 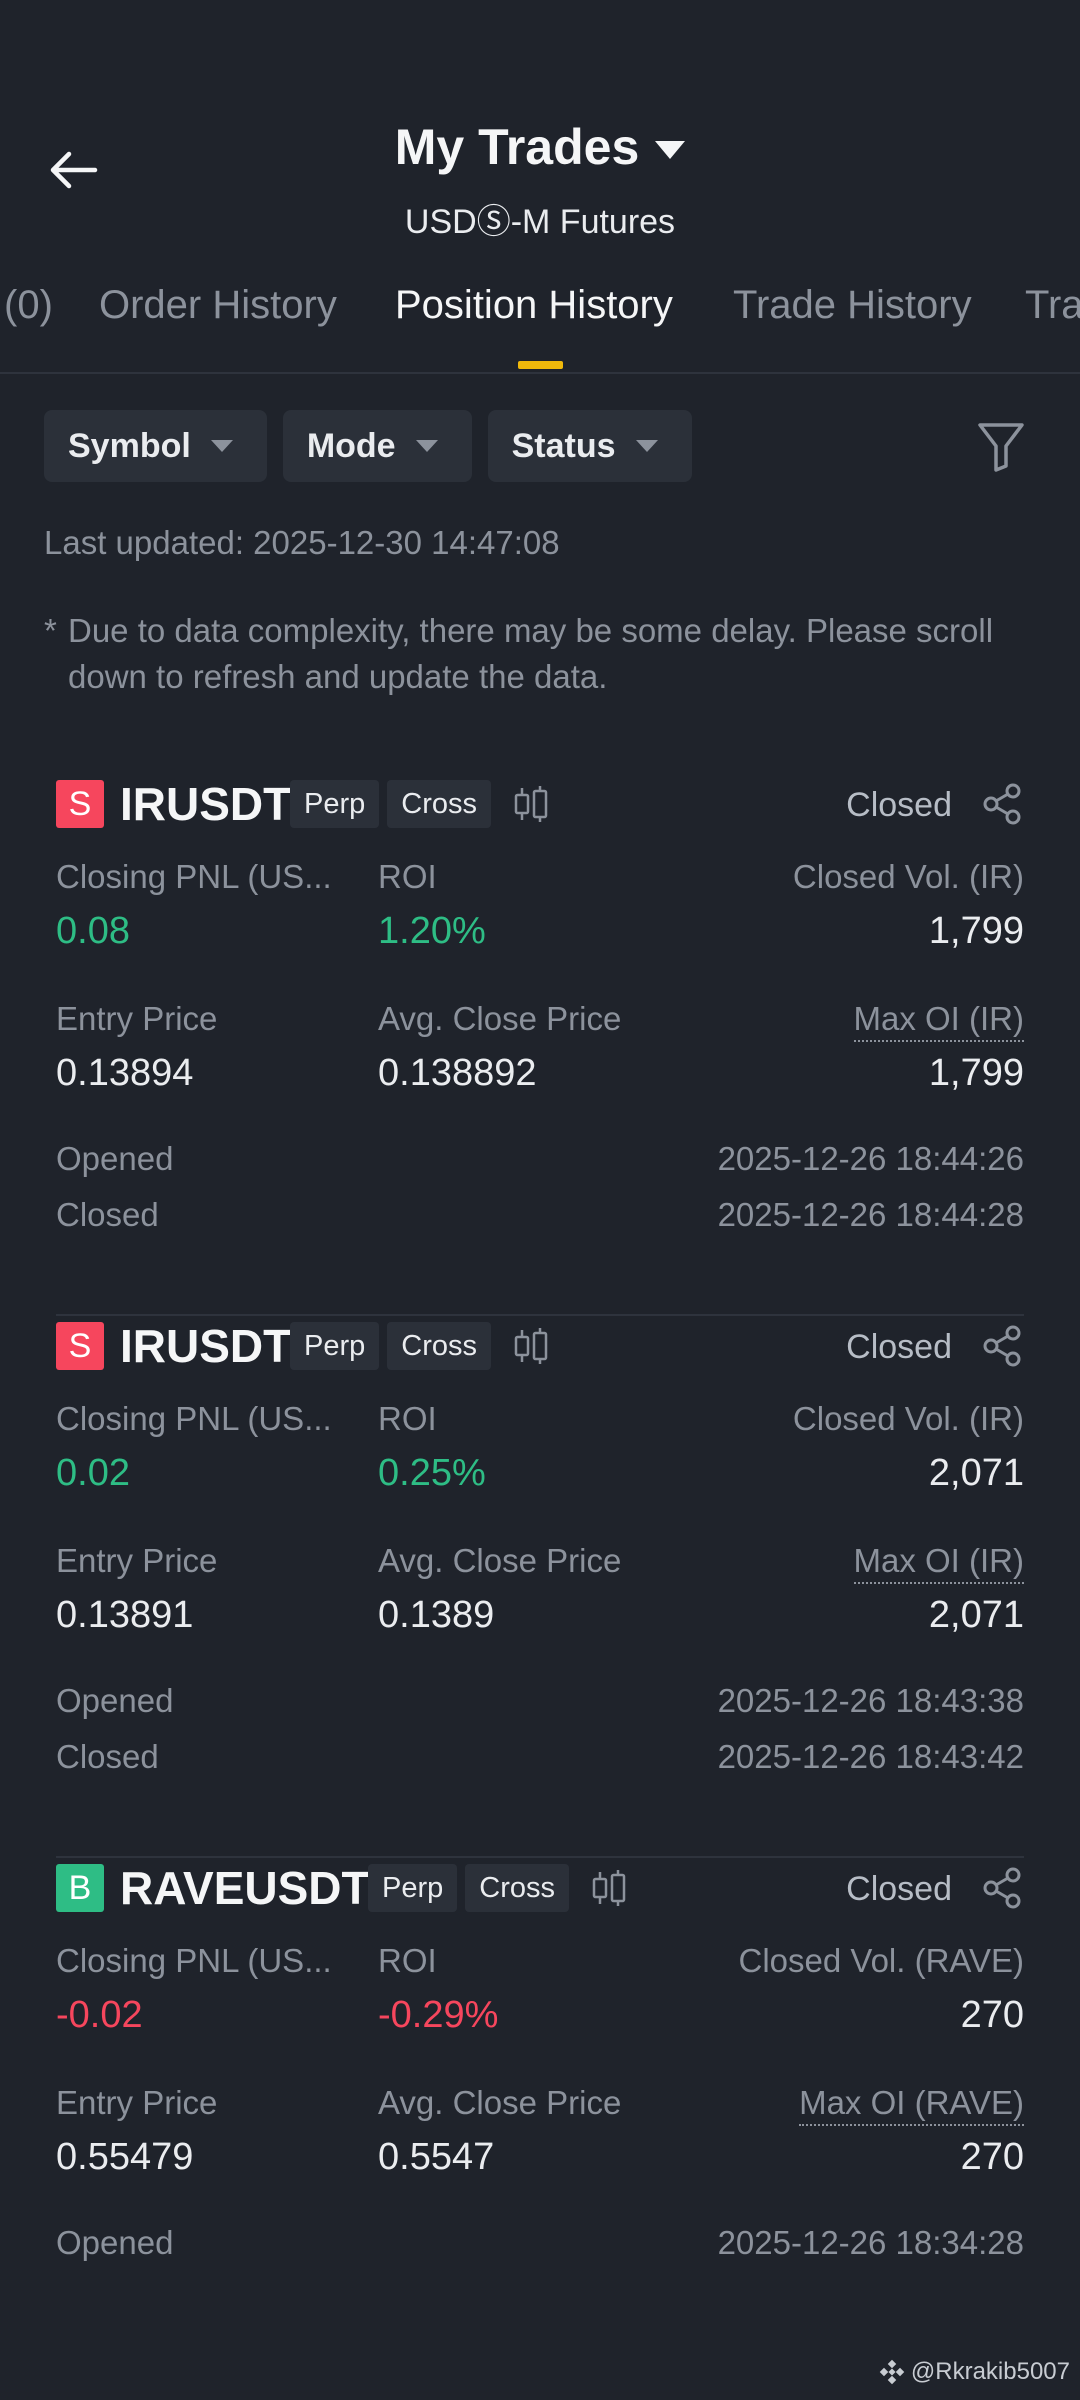 I want to click on mode-filter: Mode, so click(x=377, y=446).